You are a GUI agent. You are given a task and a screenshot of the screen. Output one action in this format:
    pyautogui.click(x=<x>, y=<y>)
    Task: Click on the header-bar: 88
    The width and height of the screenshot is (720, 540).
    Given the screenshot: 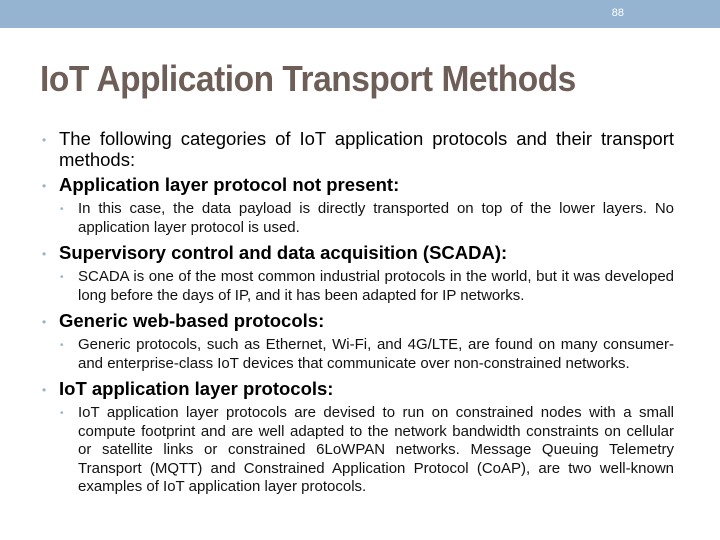 What is the action you would take?
    pyautogui.click(x=360, y=14)
    